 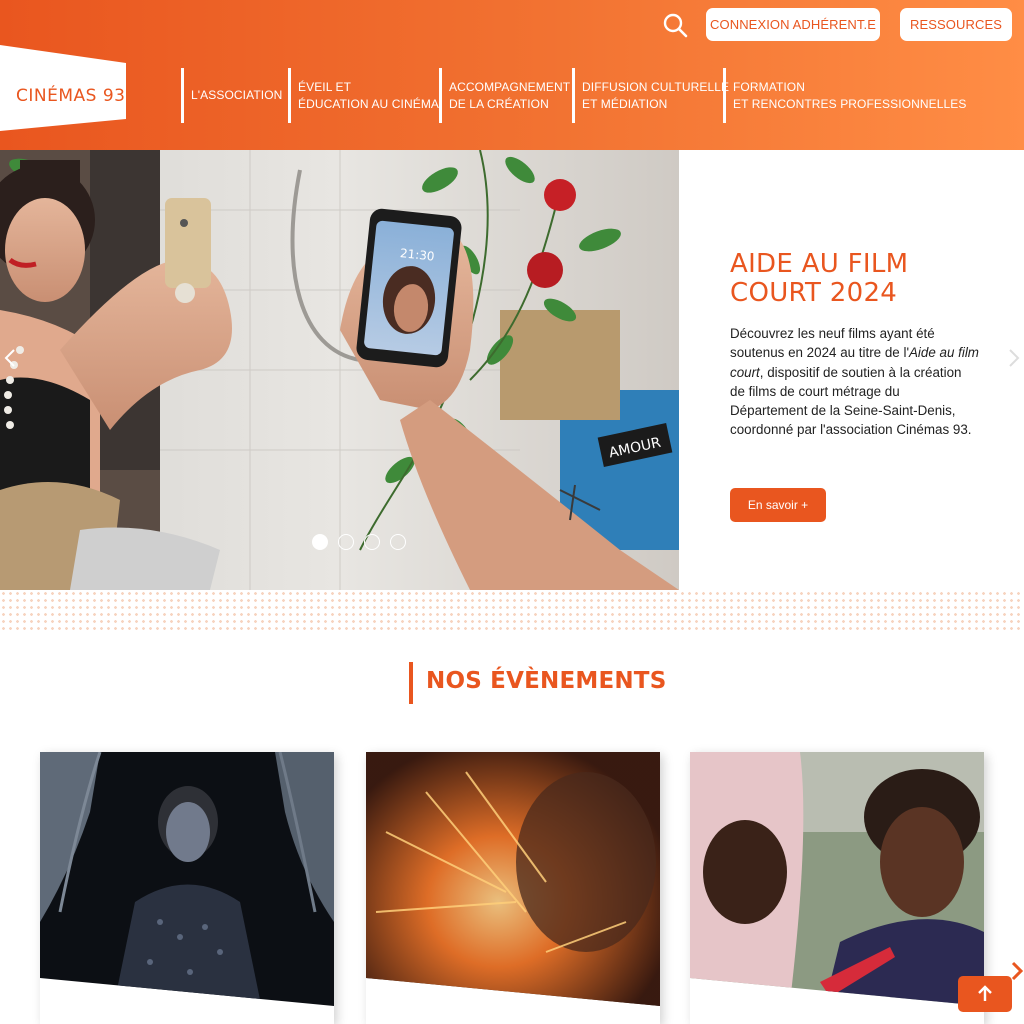 What do you see at coordinates (411, 683) in the screenshot?
I see `section-title-accent` at bounding box center [411, 683].